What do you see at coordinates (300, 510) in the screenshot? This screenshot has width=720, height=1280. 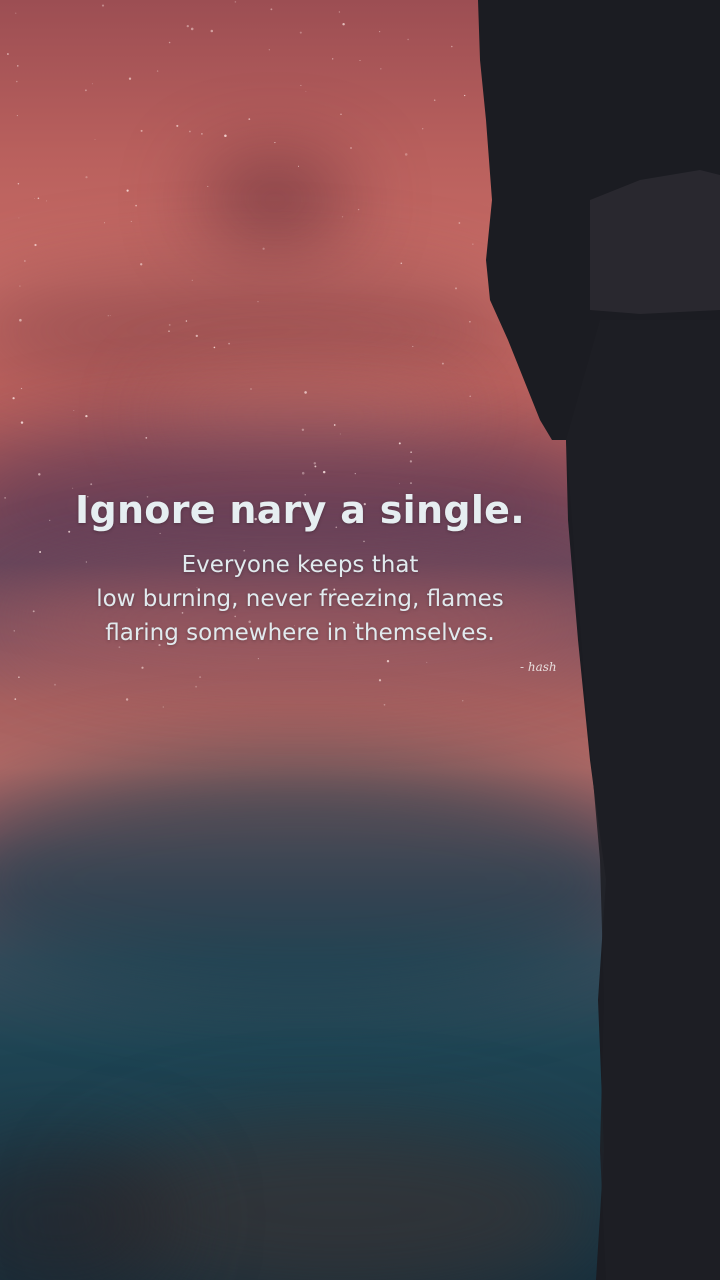 I see `quote-headline: Ignore nary a single.` at bounding box center [300, 510].